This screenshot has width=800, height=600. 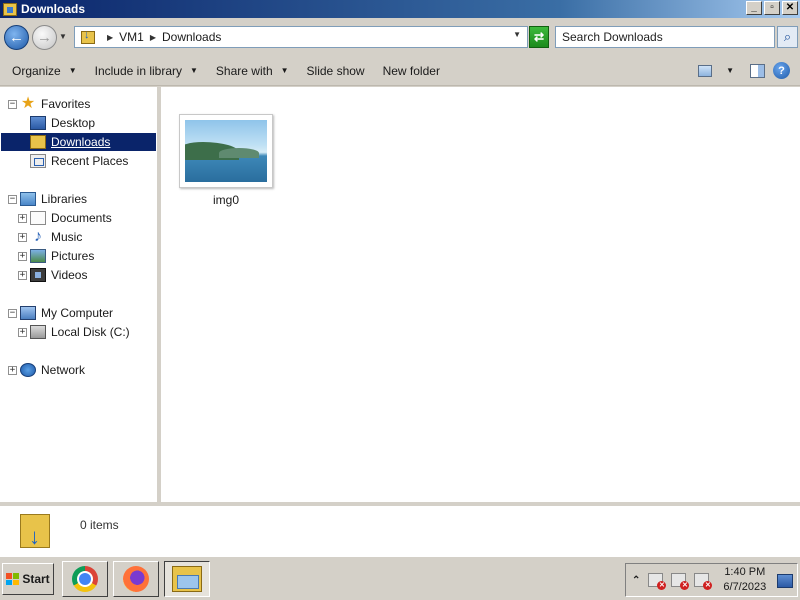 I want to click on folder-icon, so click(x=10, y=9).